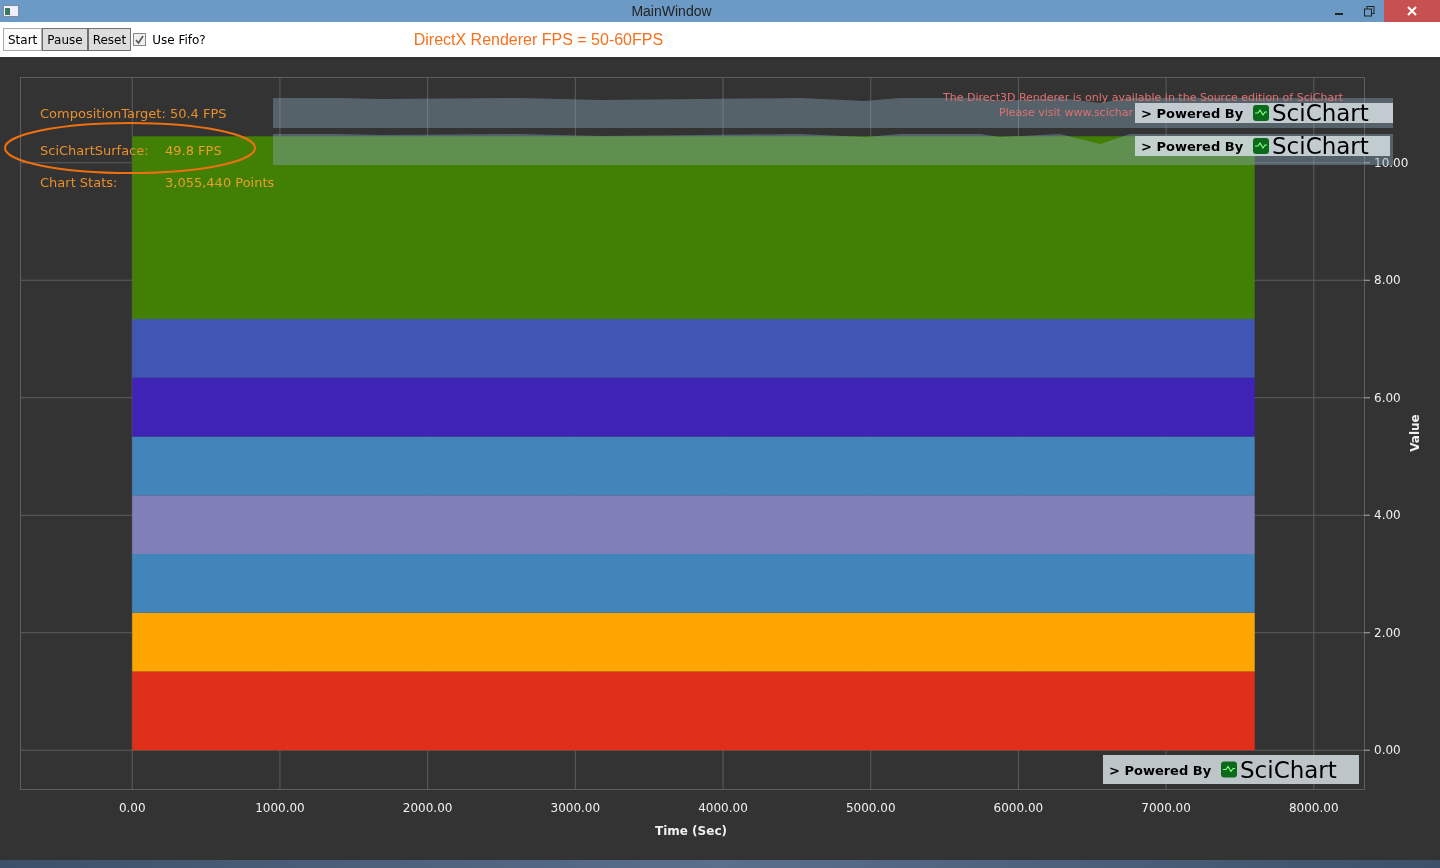 The image size is (1440, 868). I want to click on axis-tick-label: 6000.00, so click(1018, 808).